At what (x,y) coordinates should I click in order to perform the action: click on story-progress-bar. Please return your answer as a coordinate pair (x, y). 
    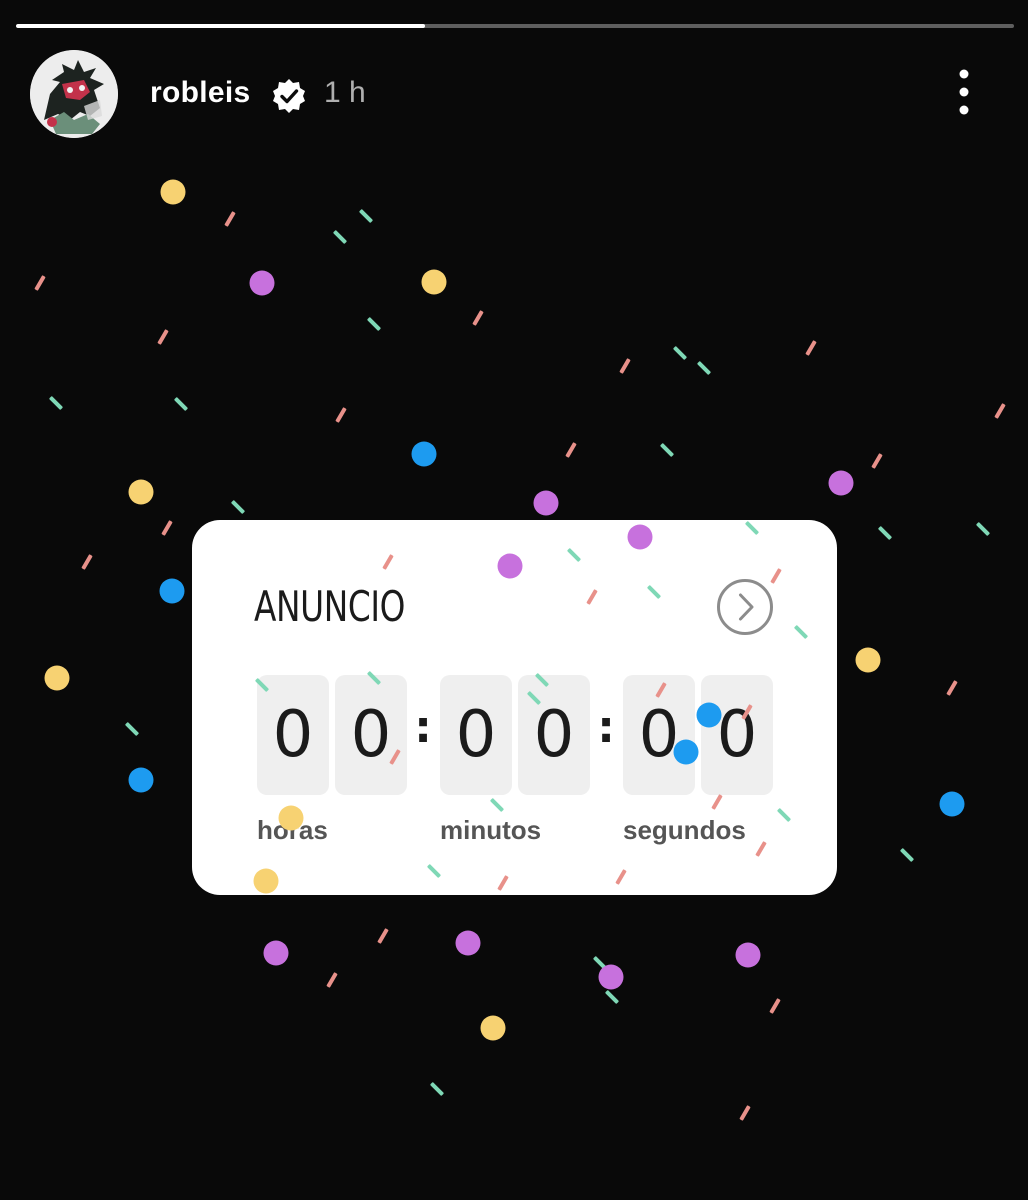
    Looking at the image, I should click on (515, 26).